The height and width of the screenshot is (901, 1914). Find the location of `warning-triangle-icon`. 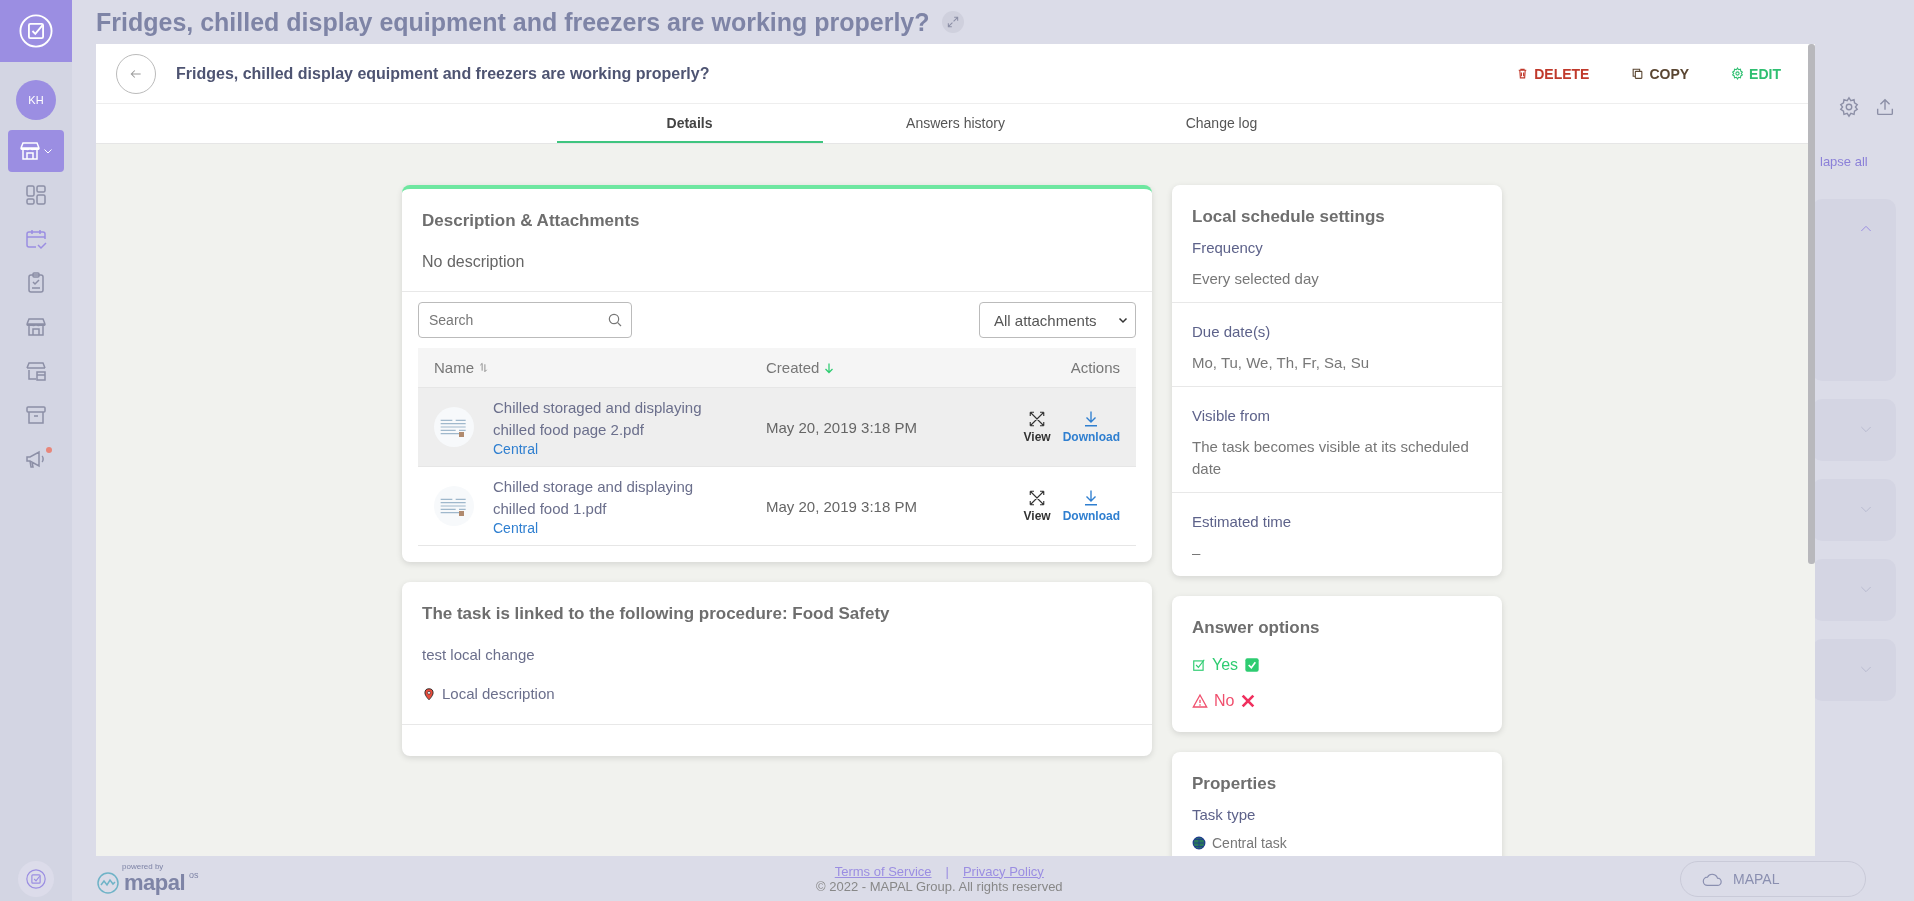

warning-triangle-icon is located at coordinates (1200, 701).